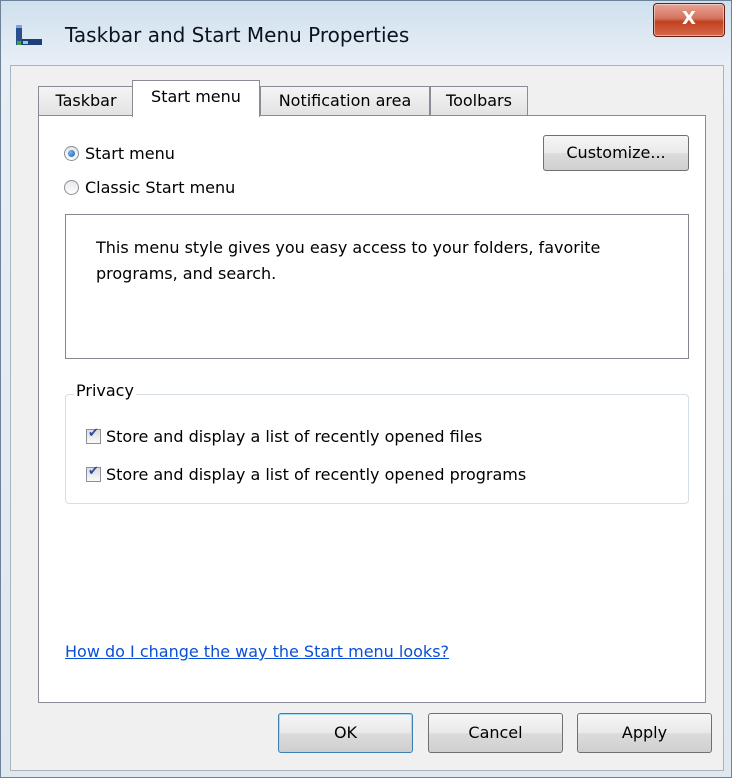 This screenshot has height=778, width=732. What do you see at coordinates (644, 733) in the screenshot?
I see `apply-button: Apply` at bounding box center [644, 733].